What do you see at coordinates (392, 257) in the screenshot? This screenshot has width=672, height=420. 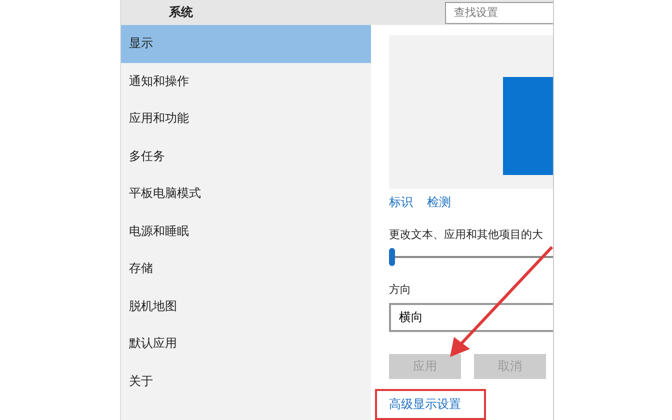 I see `slider-thumb` at bounding box center [392, 257].